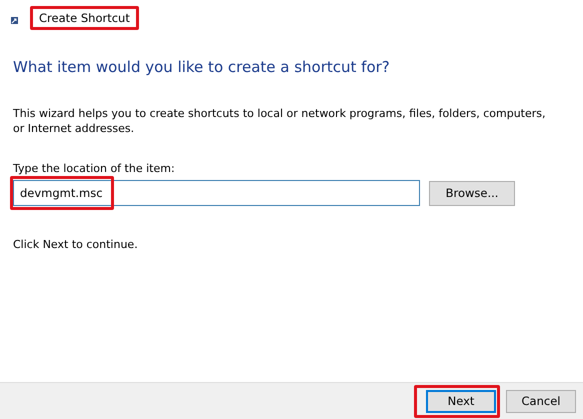  Describe the element at coordinates (14, 21) in the screenshot. I see `shortcut-icon` at that location.